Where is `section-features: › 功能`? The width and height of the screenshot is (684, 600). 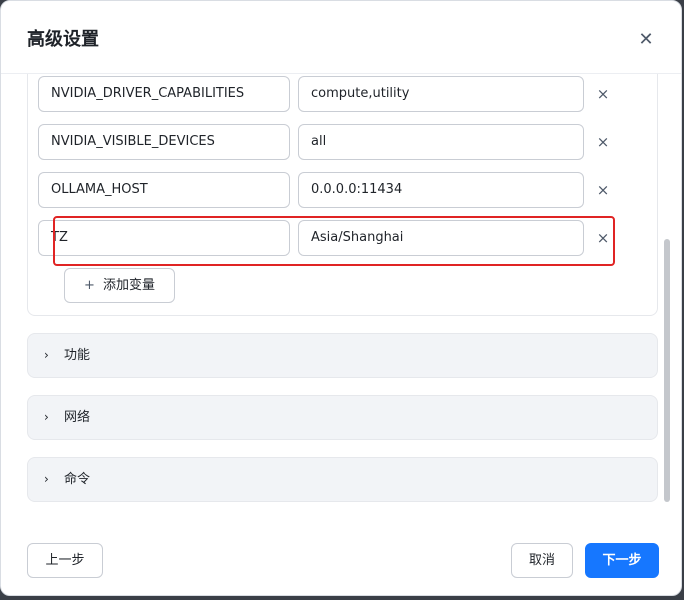
section-features: › 功能 is located at coordinates (342, 355).